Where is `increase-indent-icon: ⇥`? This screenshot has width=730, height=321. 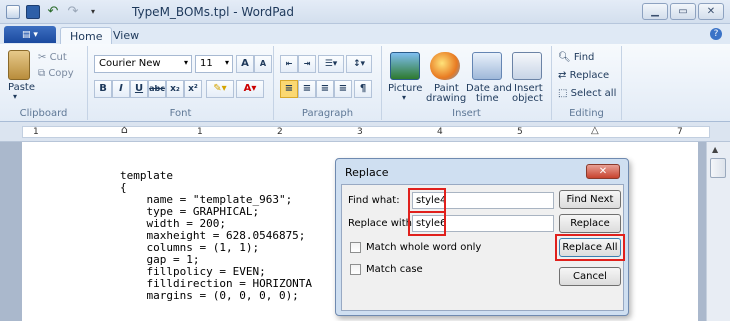 increase-indent-icon: ⇥ is located at coordinates (307, 64).